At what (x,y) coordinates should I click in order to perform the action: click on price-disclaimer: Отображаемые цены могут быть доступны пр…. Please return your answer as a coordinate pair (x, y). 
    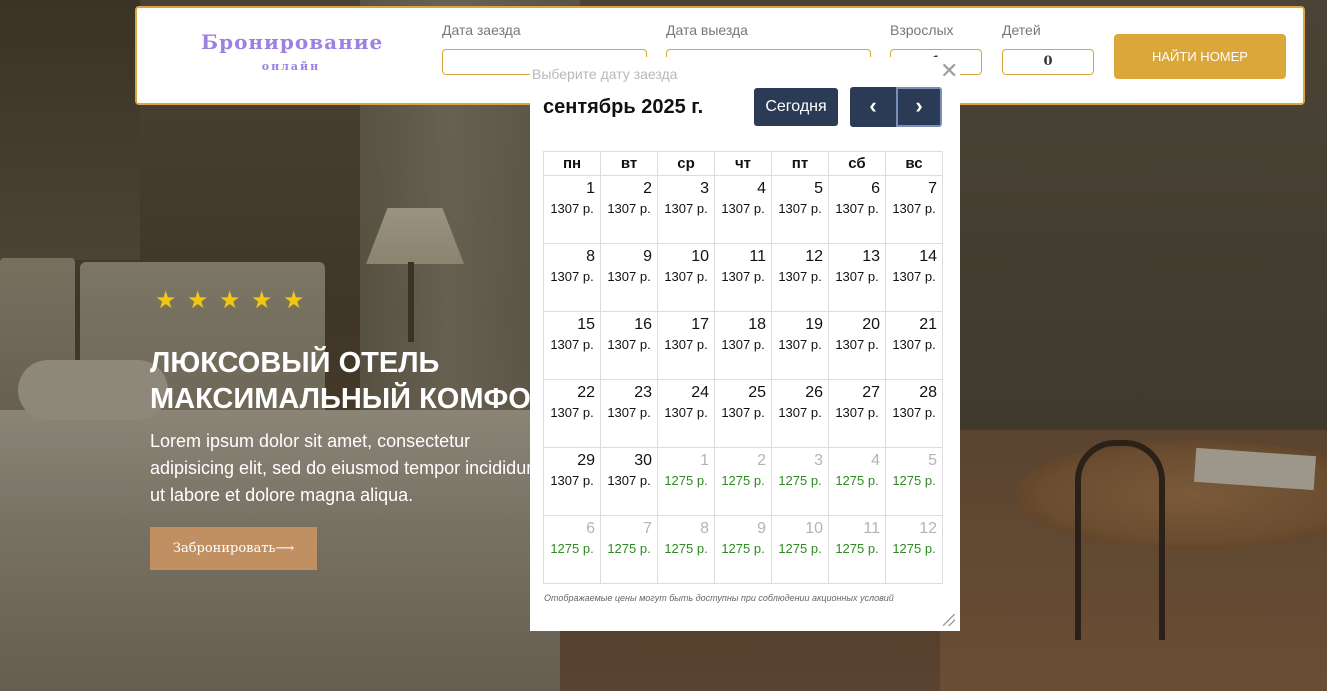
    Looking at the image, I should click on (719, 598).